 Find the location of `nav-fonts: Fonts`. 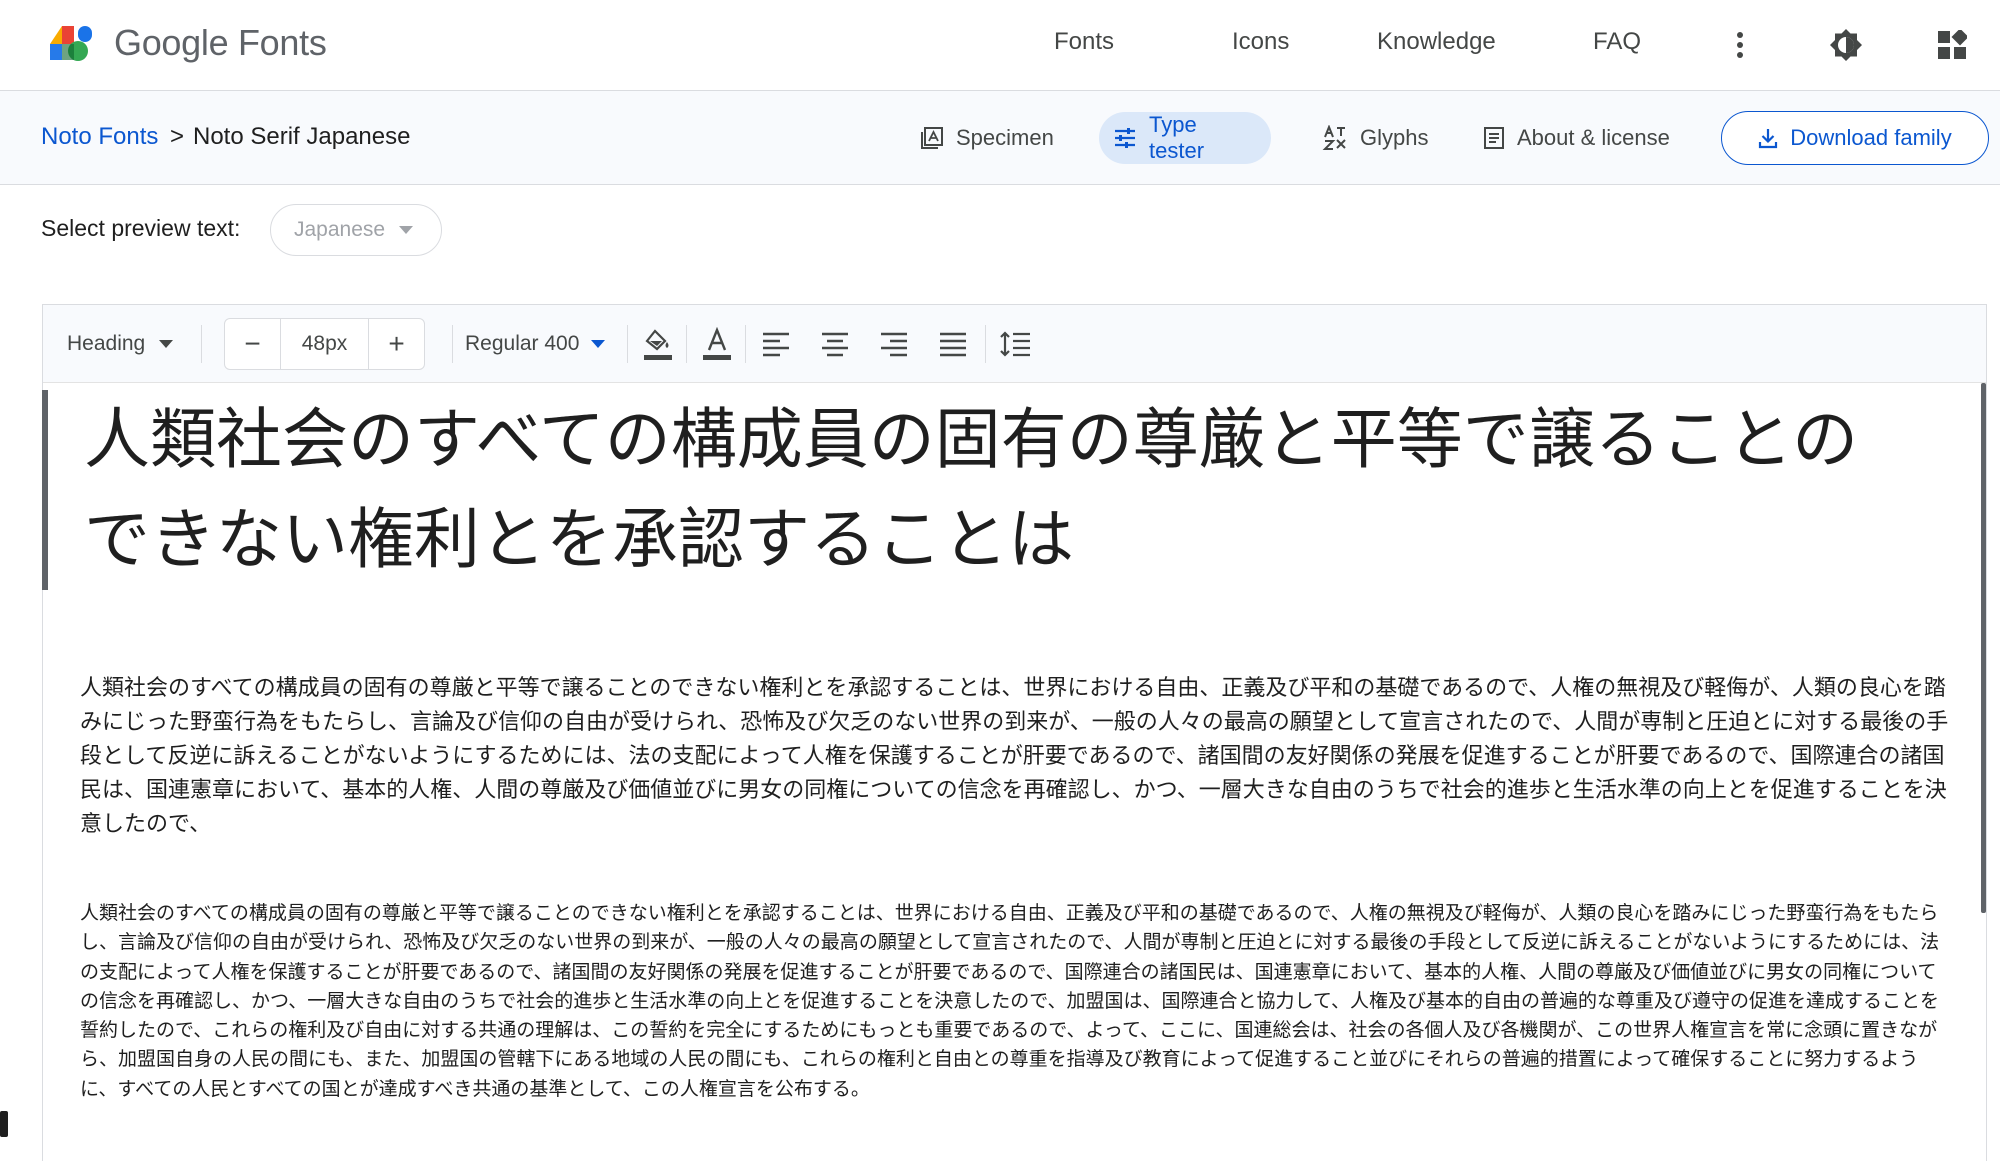

nav-fonts: Fonts is located at coordinates (1084, 42).